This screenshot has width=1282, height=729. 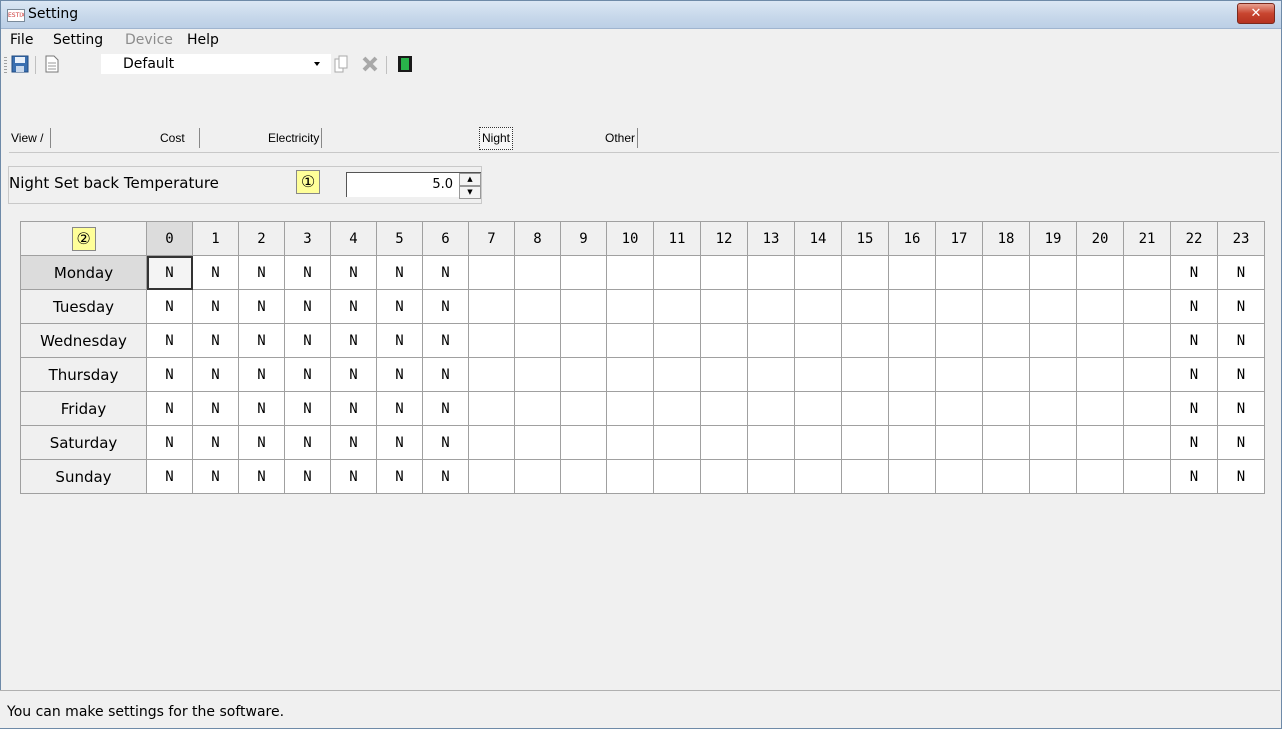 I want to click on day-header-tuesday: Tuesday, so click(x=83, y=306).